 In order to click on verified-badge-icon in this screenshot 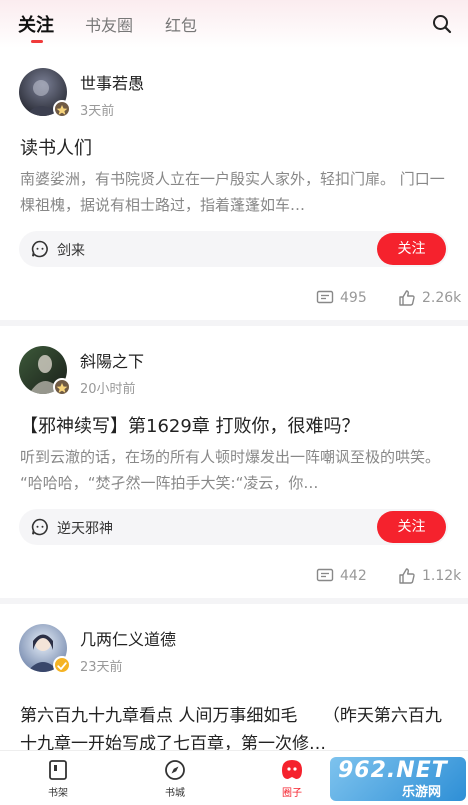, I will do `click(62, 665)`.